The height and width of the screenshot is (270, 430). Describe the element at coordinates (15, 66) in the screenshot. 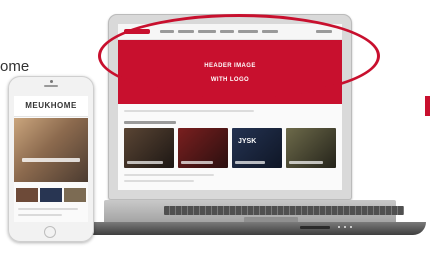

I see `caption-text: ome` at that location.